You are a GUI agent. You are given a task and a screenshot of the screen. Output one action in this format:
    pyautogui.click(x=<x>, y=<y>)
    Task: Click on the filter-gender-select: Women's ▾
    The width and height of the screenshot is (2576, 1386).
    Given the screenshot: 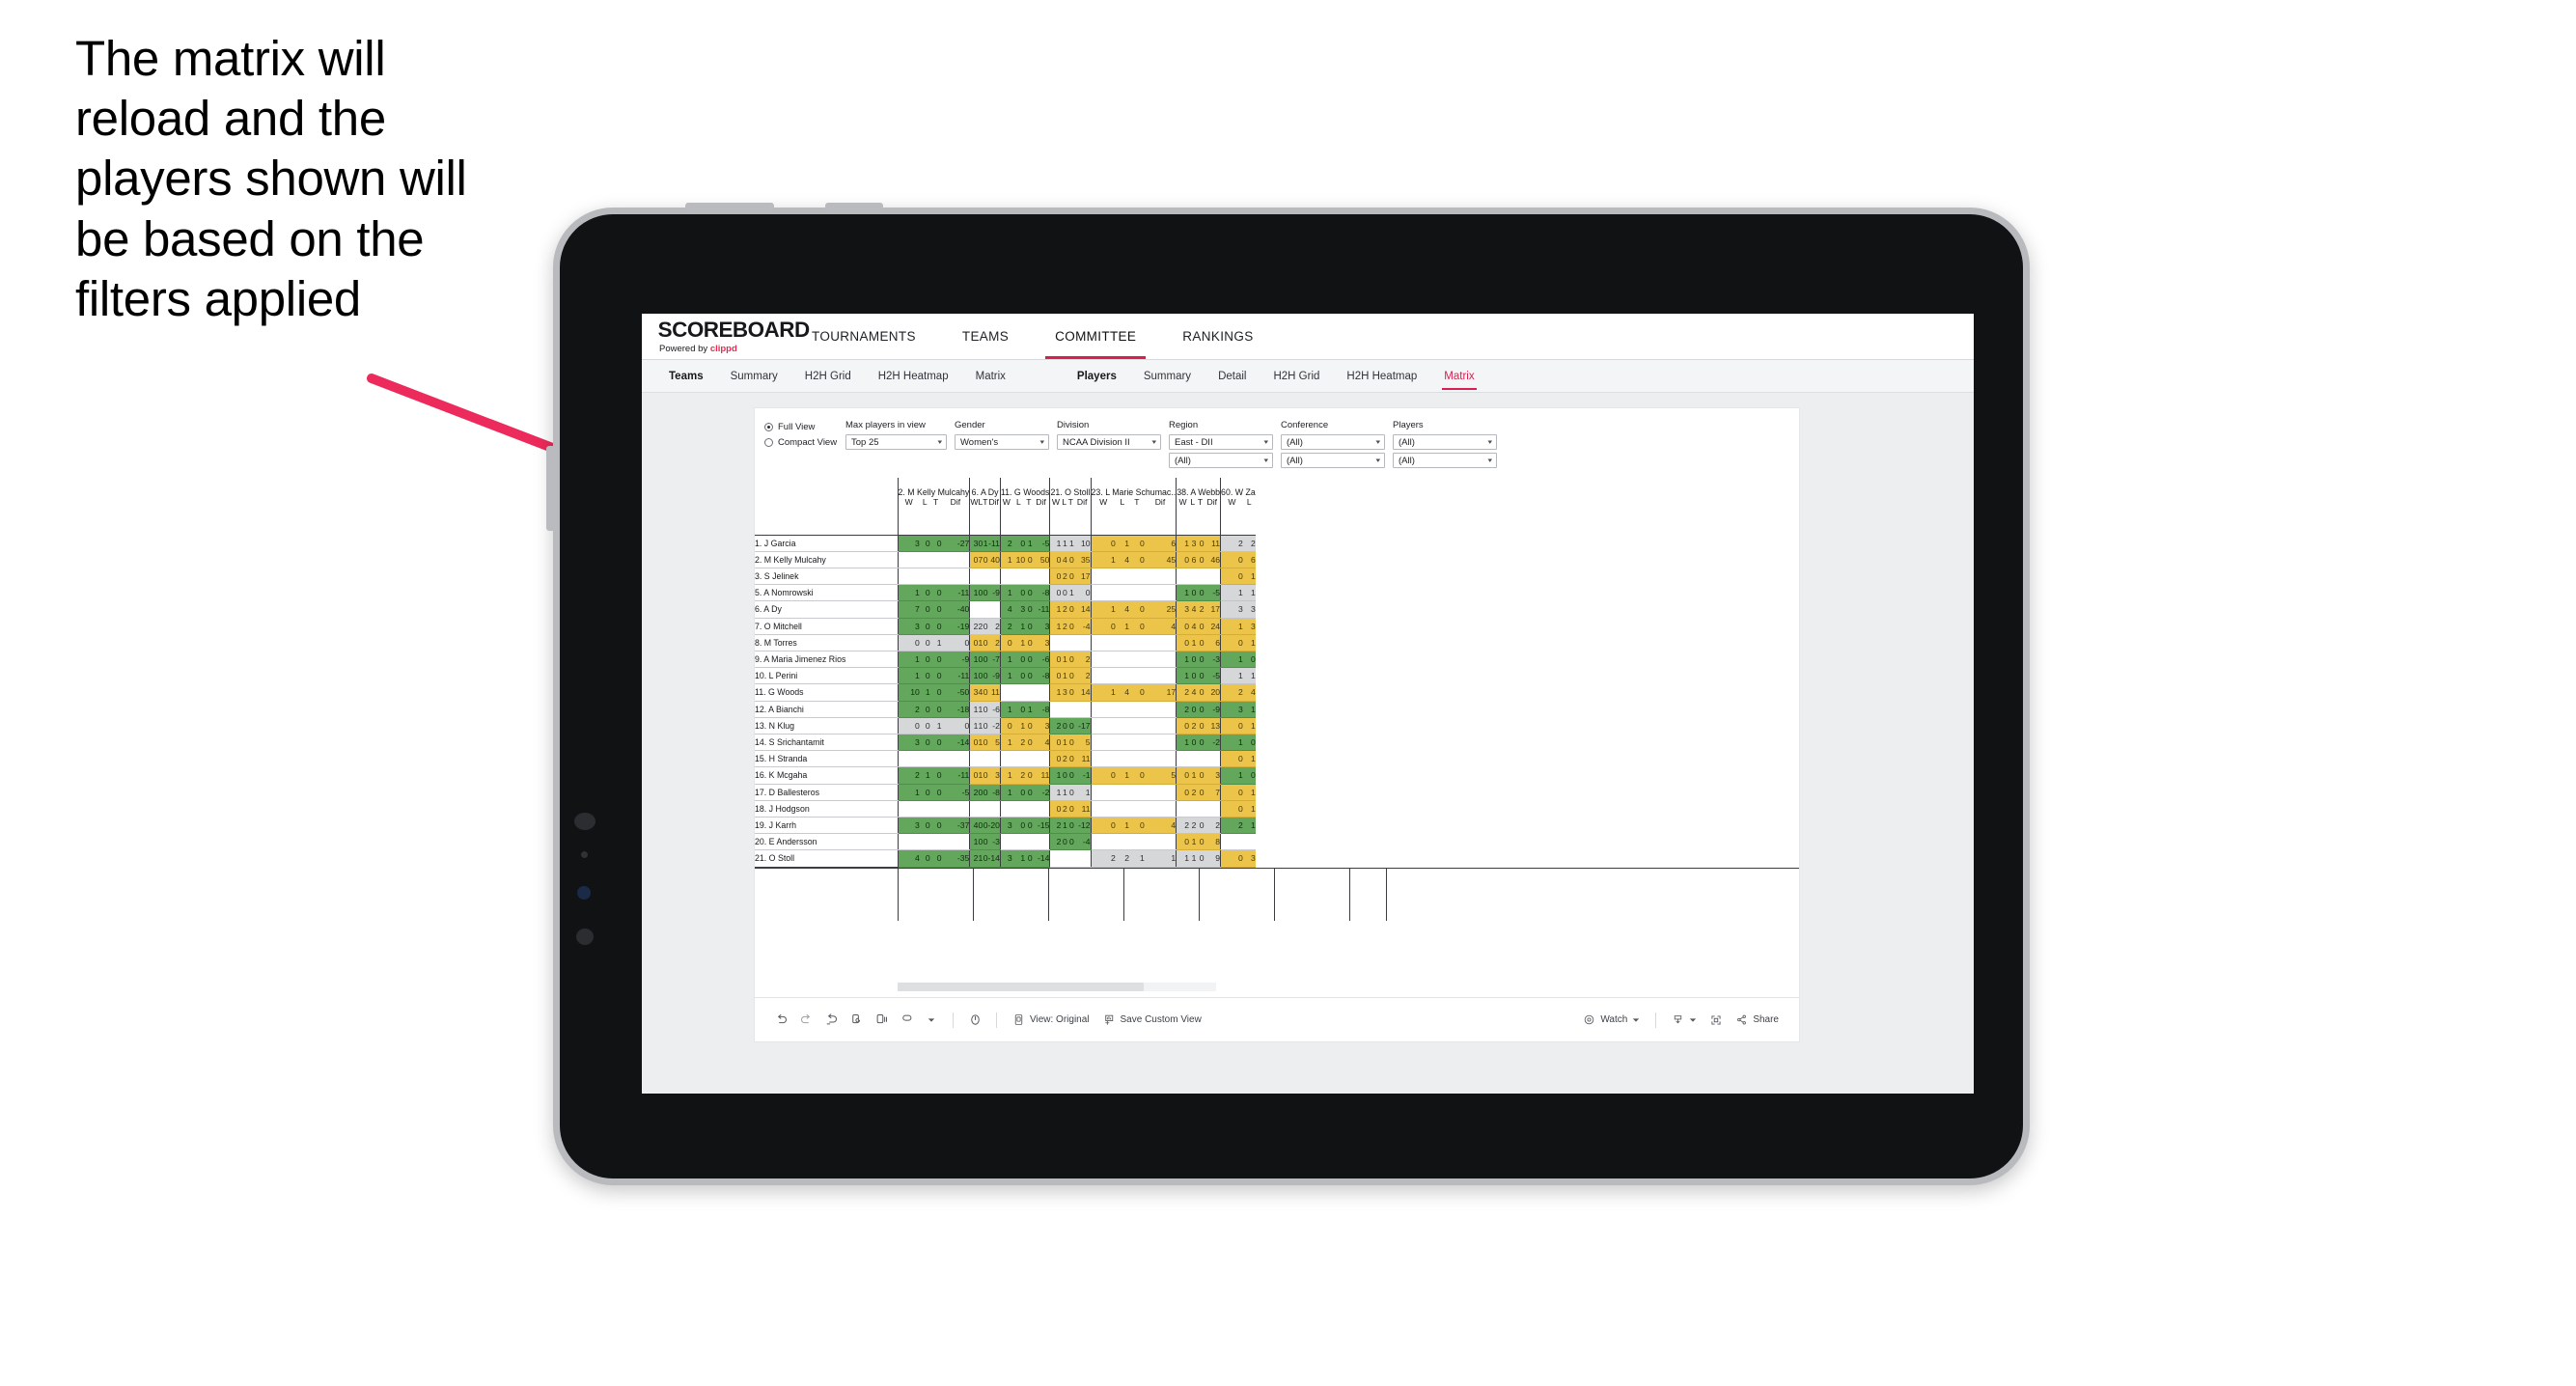 What is the action you would take?
    pyautogui.click(x=1002, y=442)
    